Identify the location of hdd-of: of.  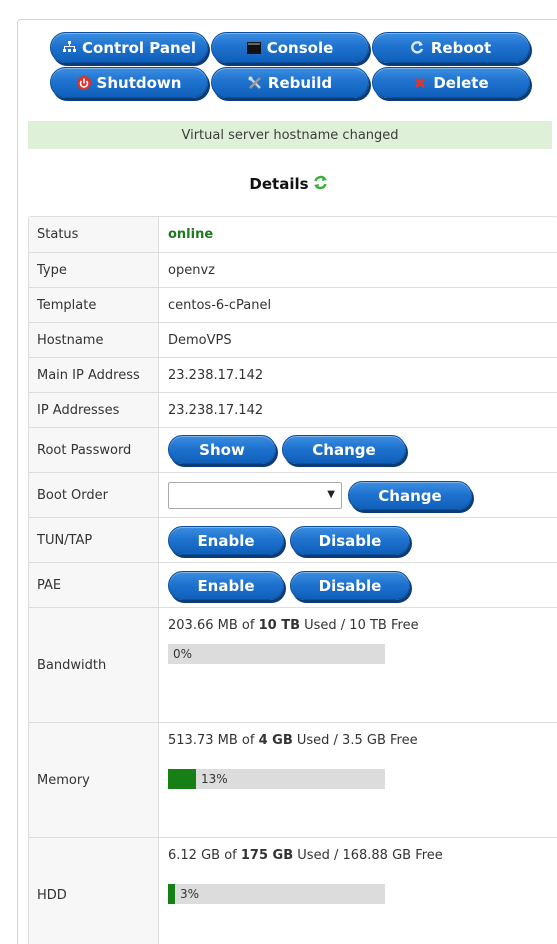
(230, 855).